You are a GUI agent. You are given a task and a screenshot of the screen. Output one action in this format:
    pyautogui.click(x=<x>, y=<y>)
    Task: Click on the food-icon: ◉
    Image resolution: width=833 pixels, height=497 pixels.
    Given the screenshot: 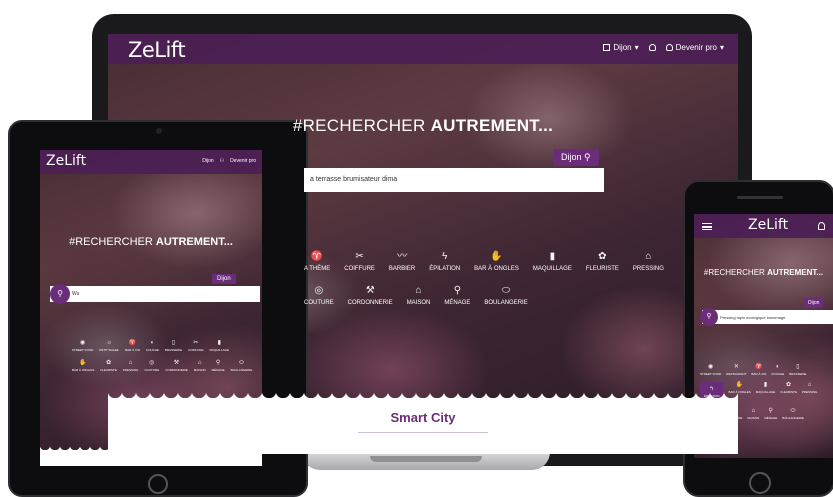 What is the action you would take?
    pyautogui.click(x=83, y=343)
    